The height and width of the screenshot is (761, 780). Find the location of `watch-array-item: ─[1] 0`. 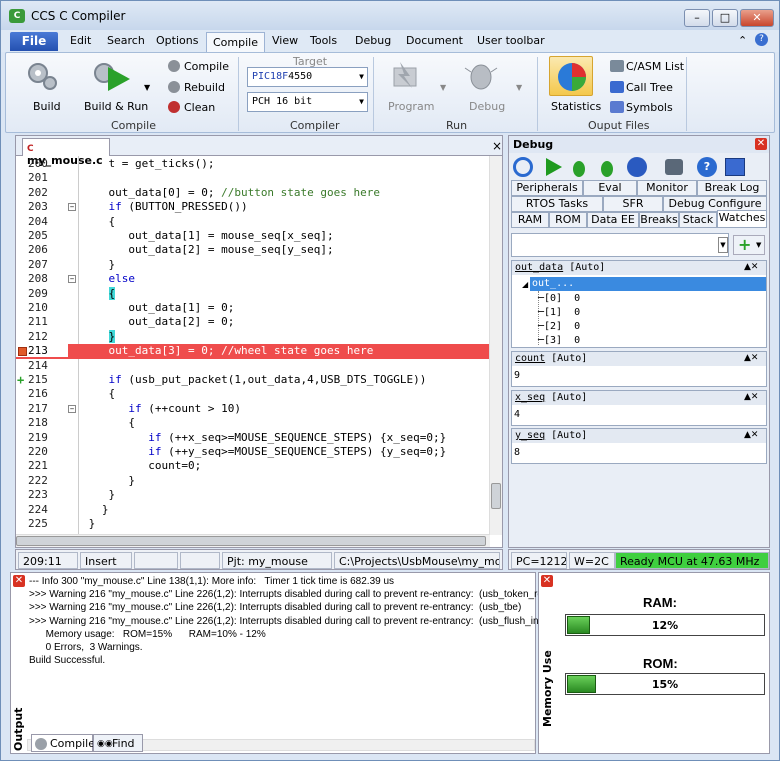

watch-array-item: ─[1] 0 is located at coordinates (559, 312).